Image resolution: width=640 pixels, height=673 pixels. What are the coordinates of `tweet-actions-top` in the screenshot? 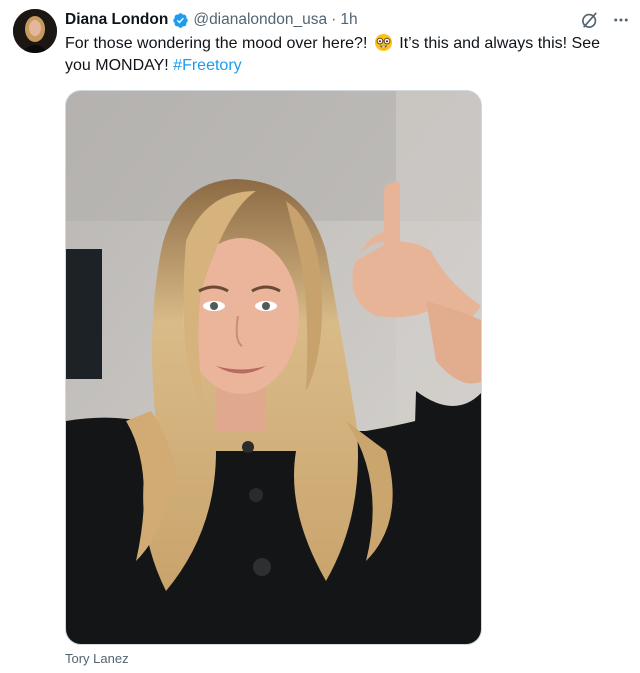 It's located at (605, 20).